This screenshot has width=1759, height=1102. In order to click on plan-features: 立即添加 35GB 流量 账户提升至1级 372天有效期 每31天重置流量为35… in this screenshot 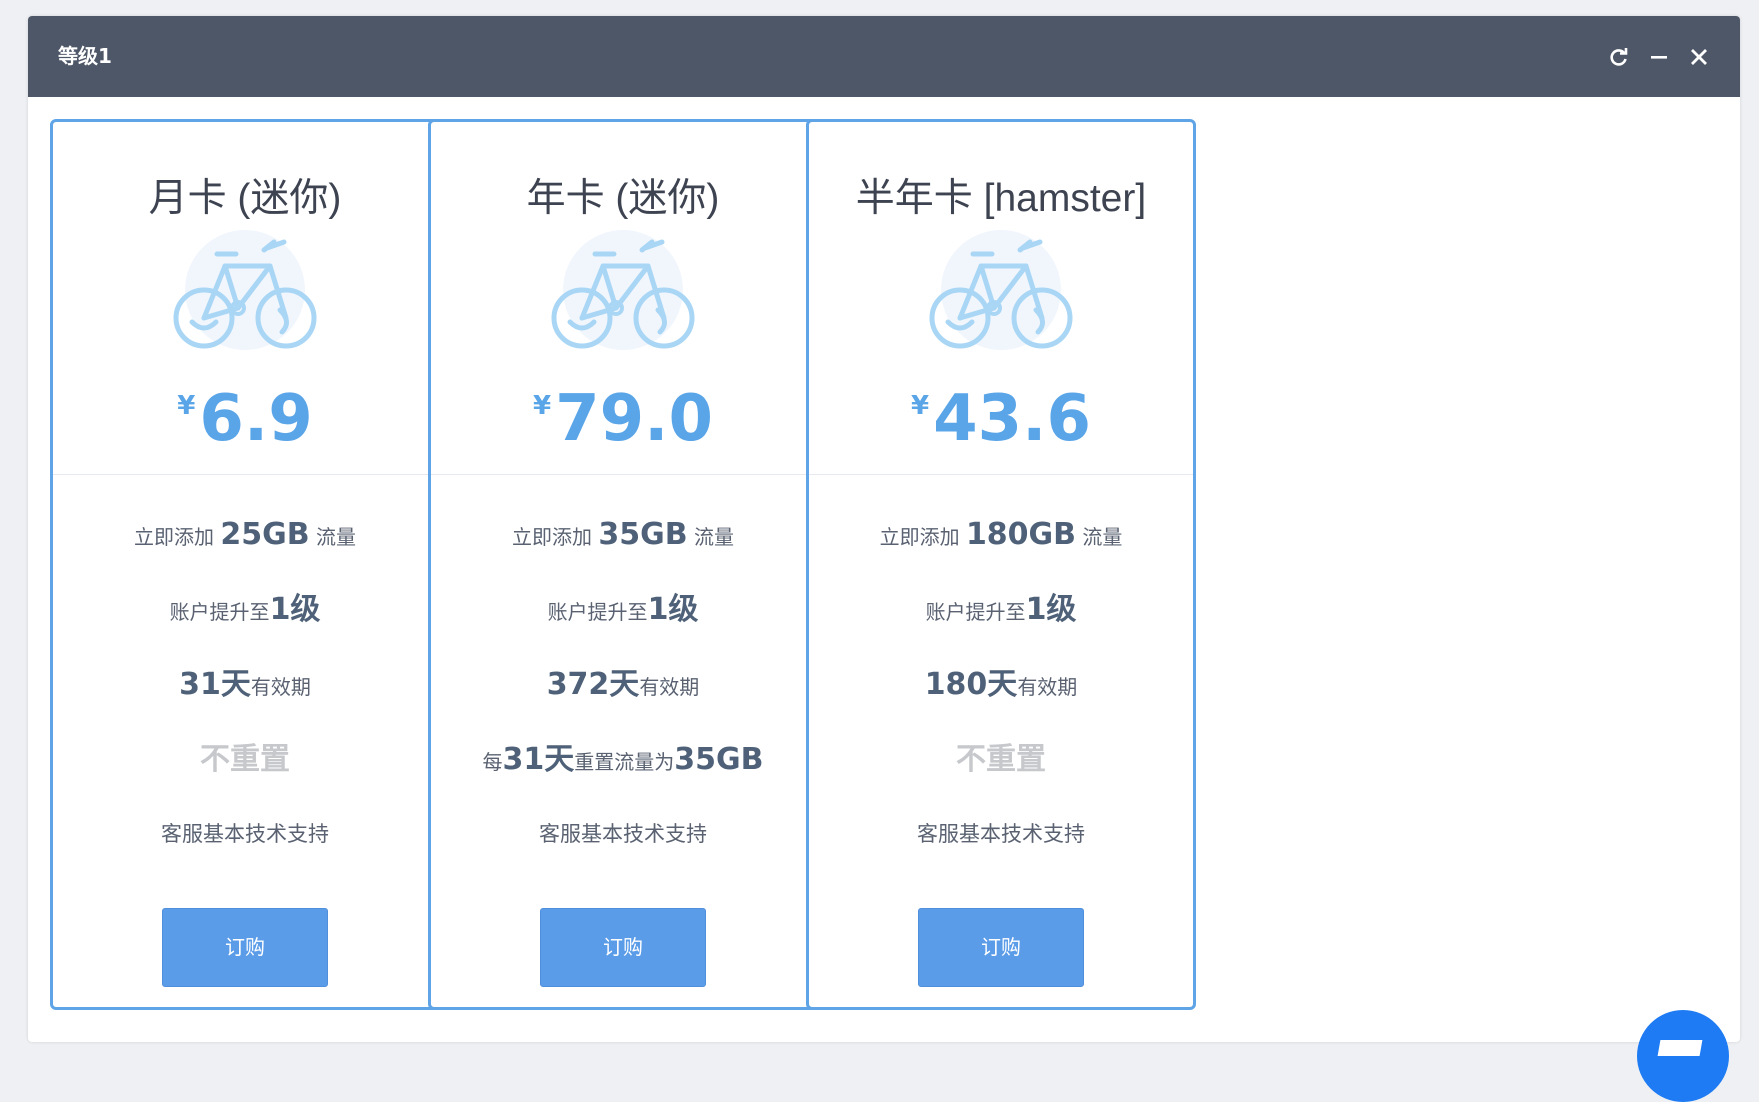, I will do `click(623, 684)`.